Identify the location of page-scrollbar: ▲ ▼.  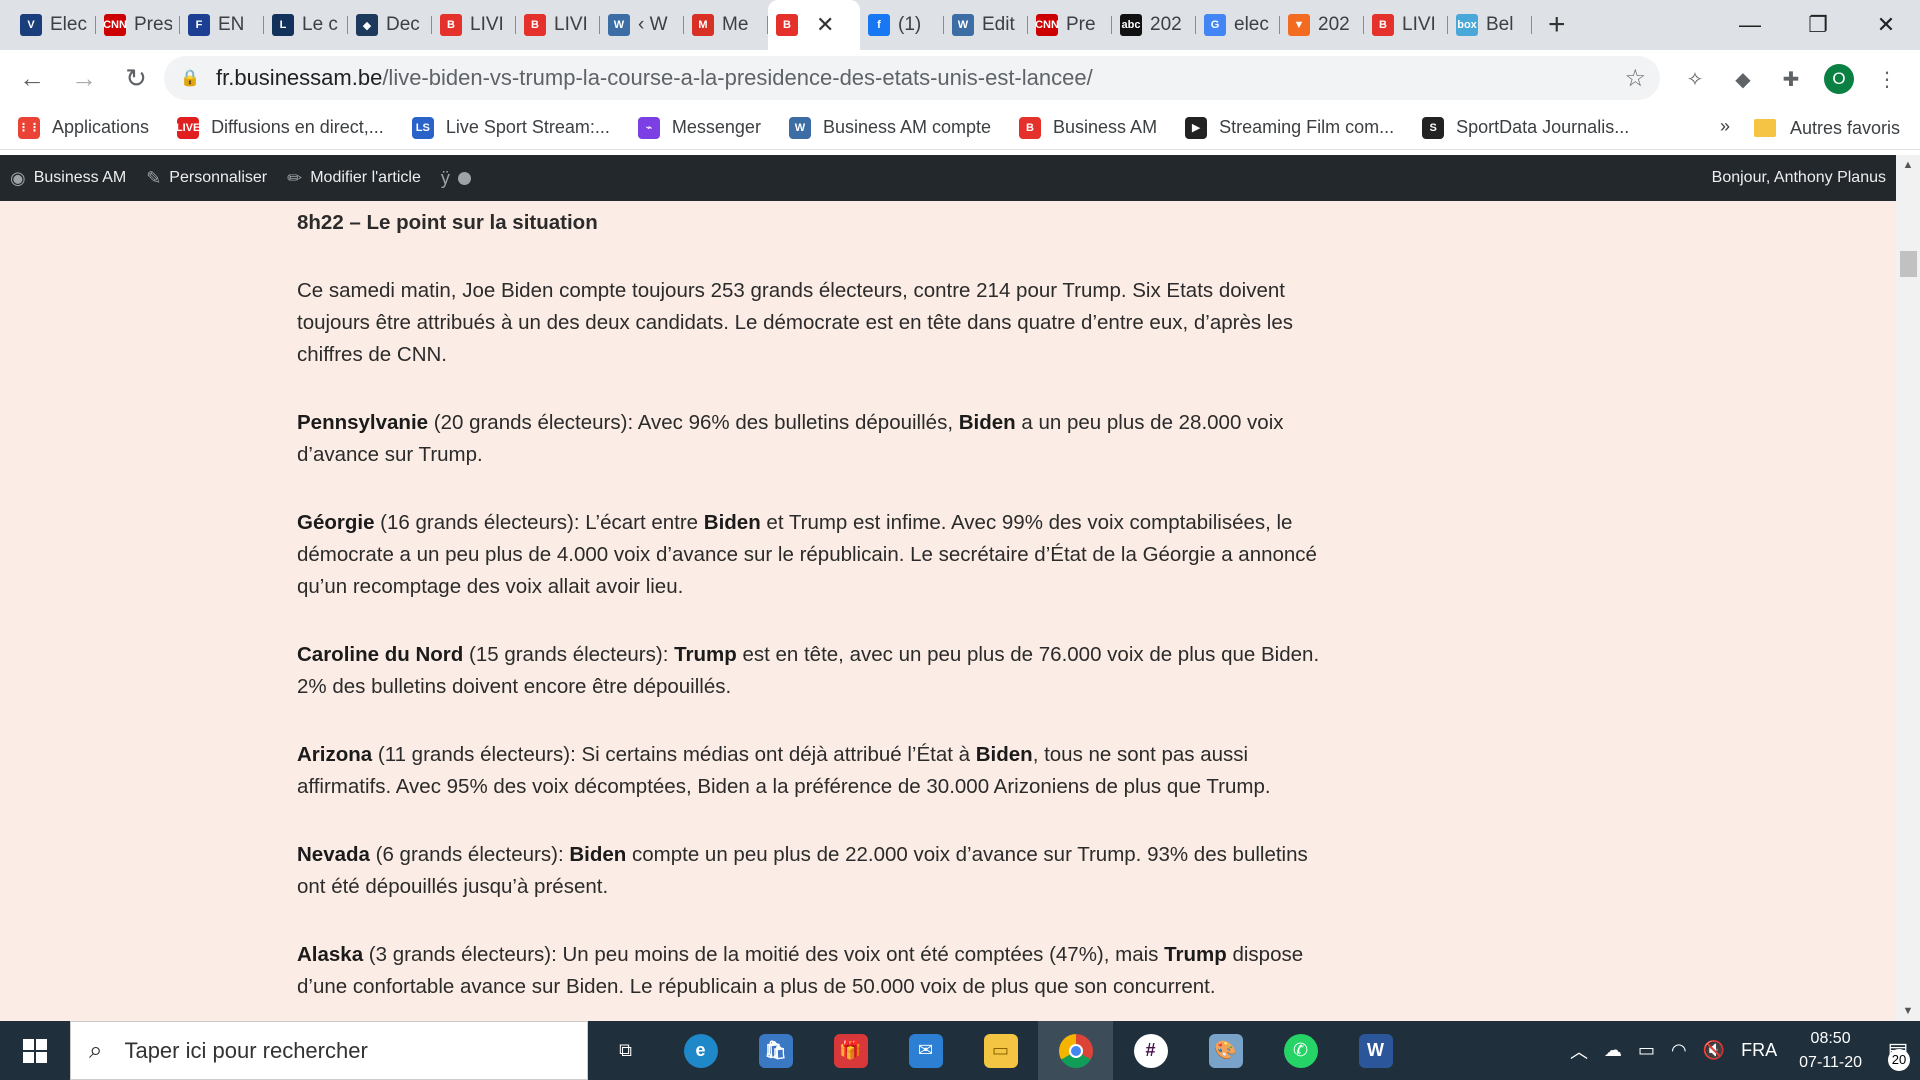
(1908, 588).